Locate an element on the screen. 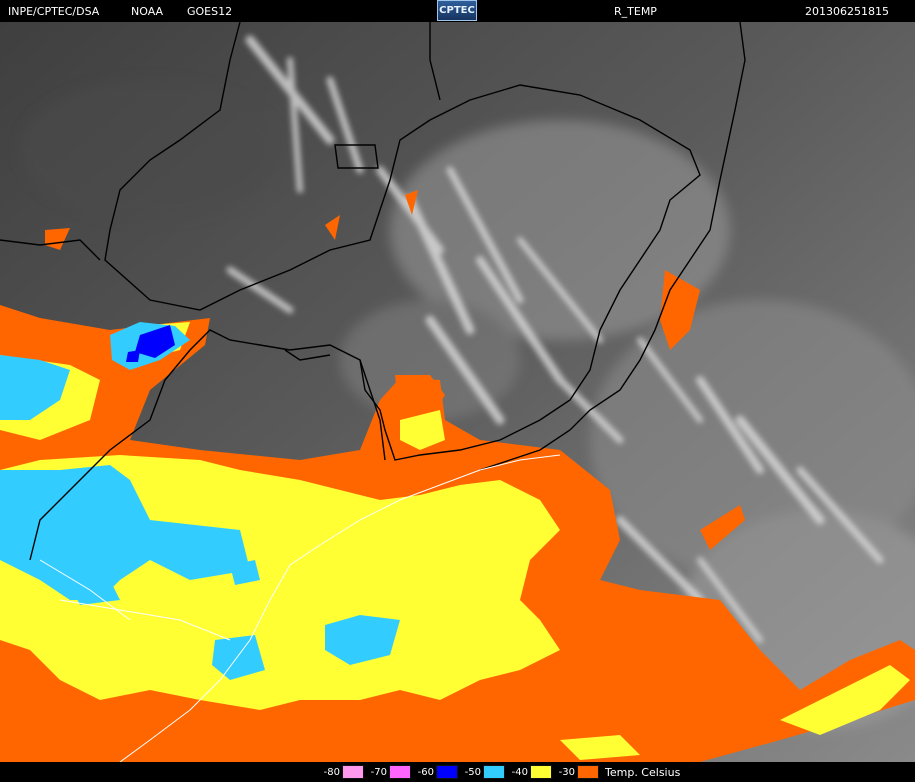 Image resolution: width=915 pixels, height=782 pixels. legend-swatch-minus40 is located at coordinates (541, 772).